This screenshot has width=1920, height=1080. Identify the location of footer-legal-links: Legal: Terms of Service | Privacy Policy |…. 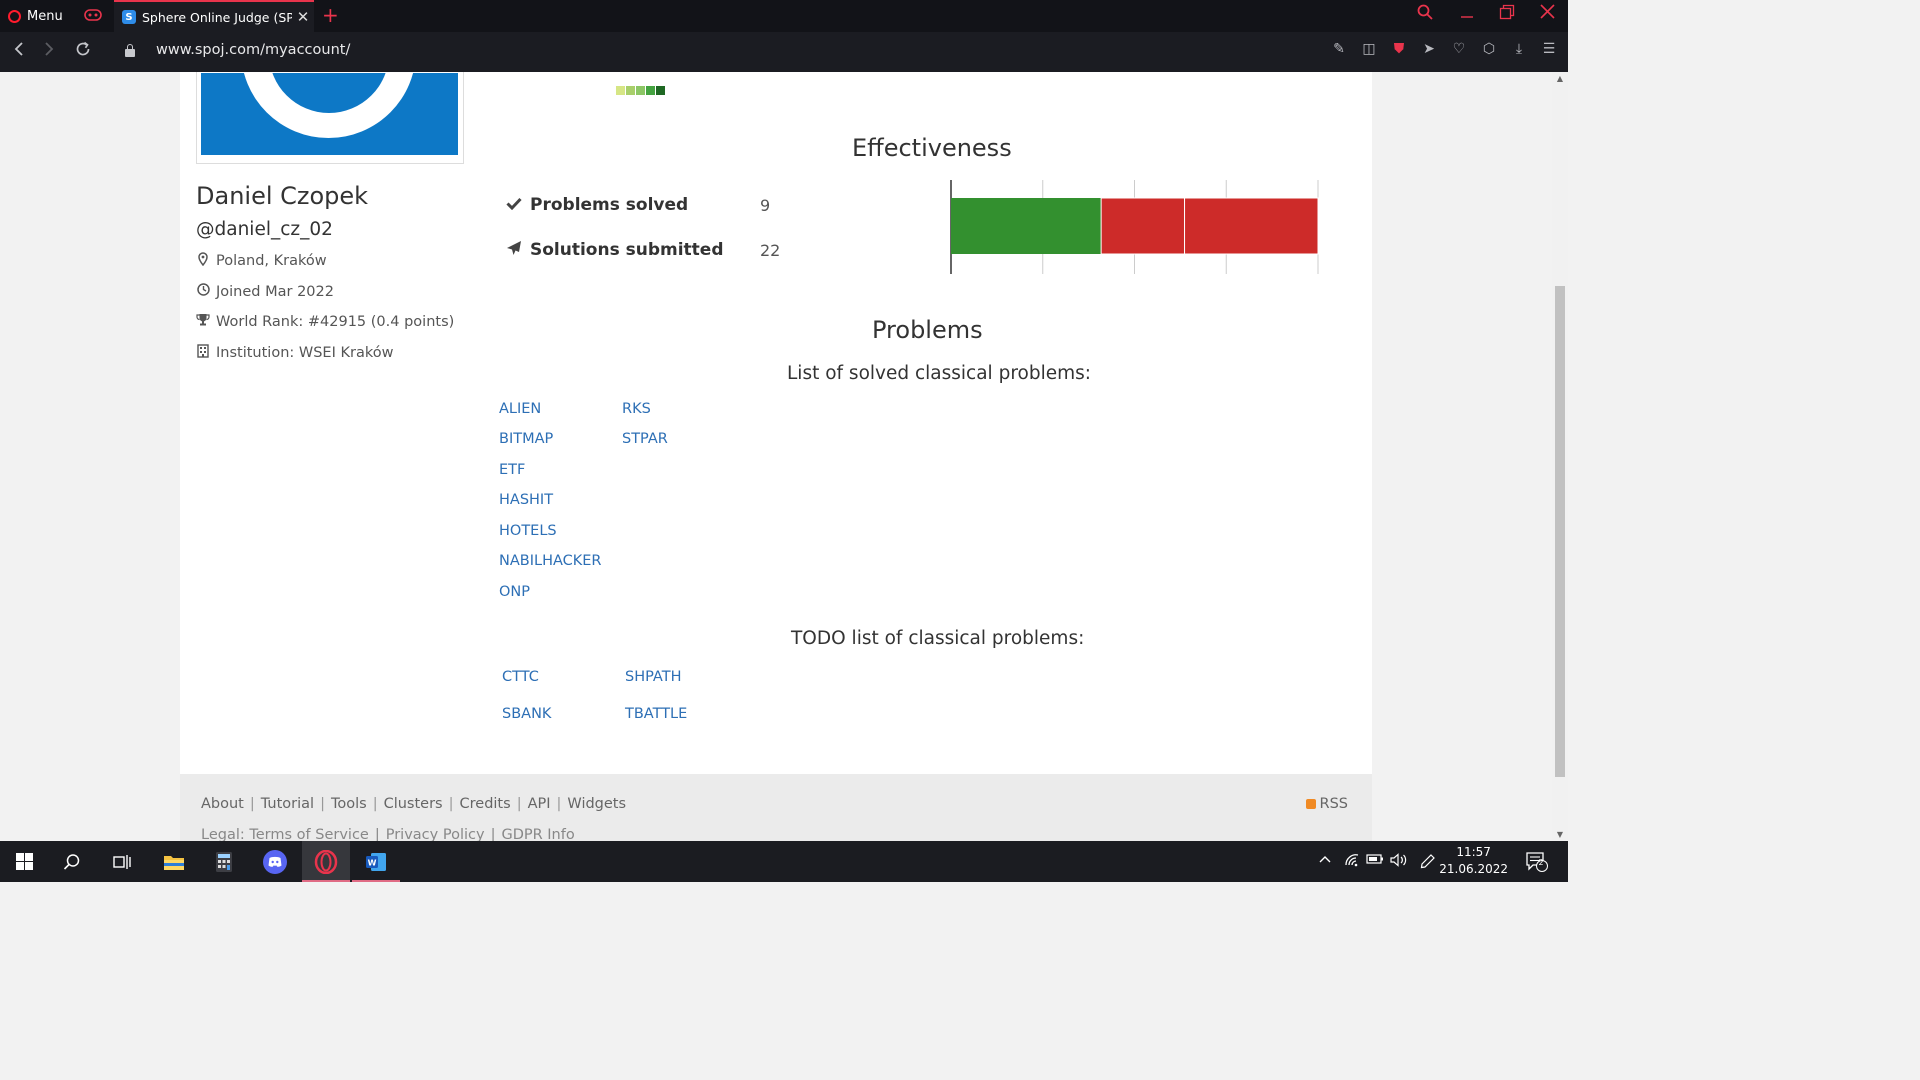
(388, 834).